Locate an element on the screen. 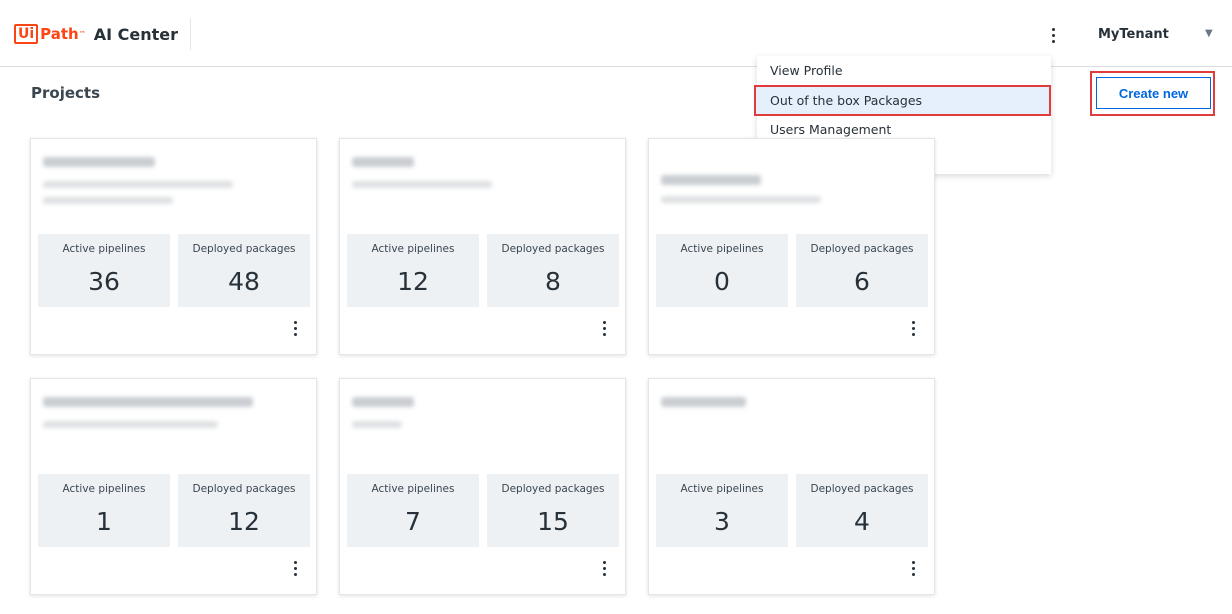  project-card: Active pipelines 0 Deployed packages 6 is located at coordinates (791, 246).